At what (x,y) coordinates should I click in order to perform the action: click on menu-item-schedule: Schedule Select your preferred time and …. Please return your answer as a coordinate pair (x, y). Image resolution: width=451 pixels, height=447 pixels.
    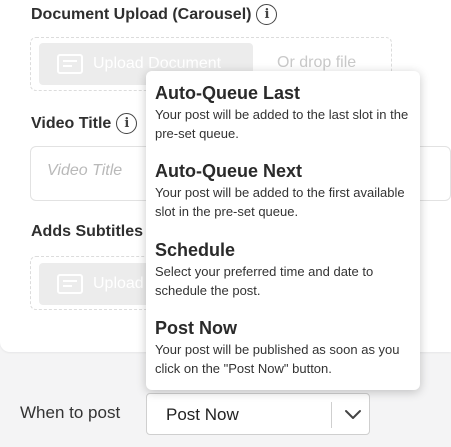
    Looking at the image, I should click on (285, 269).